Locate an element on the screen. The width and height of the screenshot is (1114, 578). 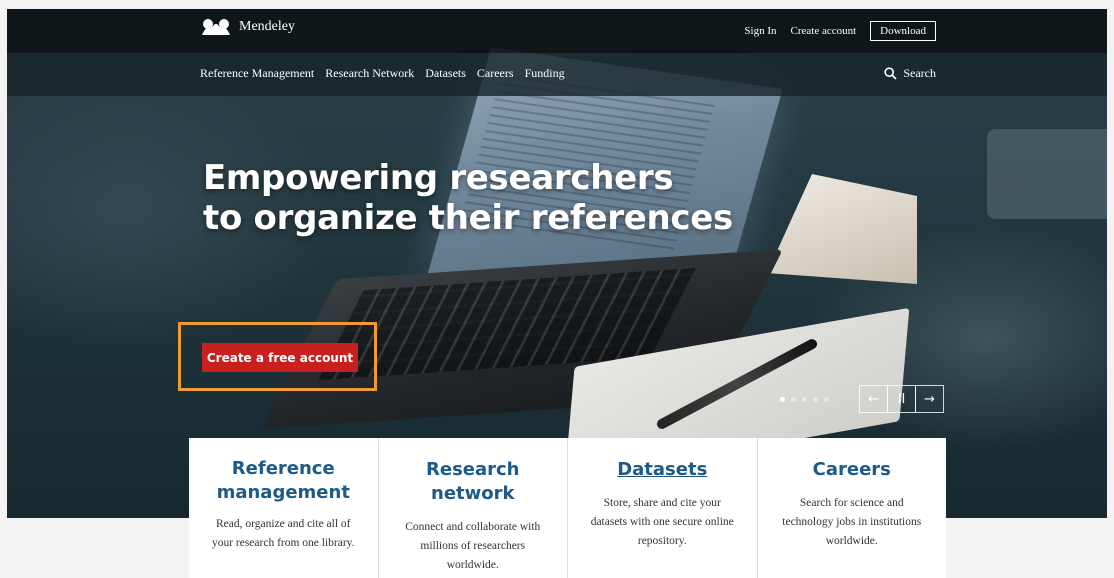
mendeley-logo-icon is located at coordinates (216, 27).